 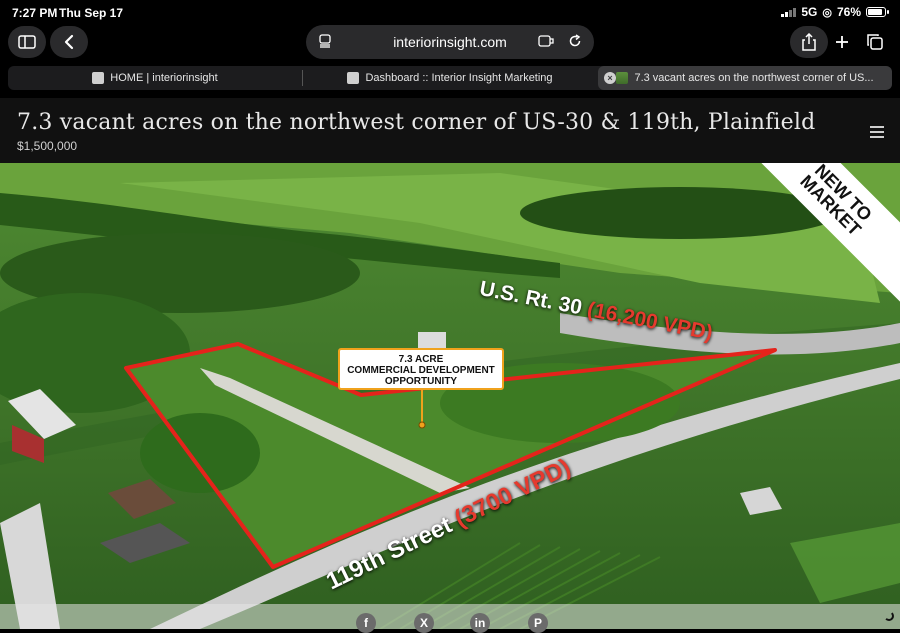 I want to click on battery-icon, so click(x=877, y=12).